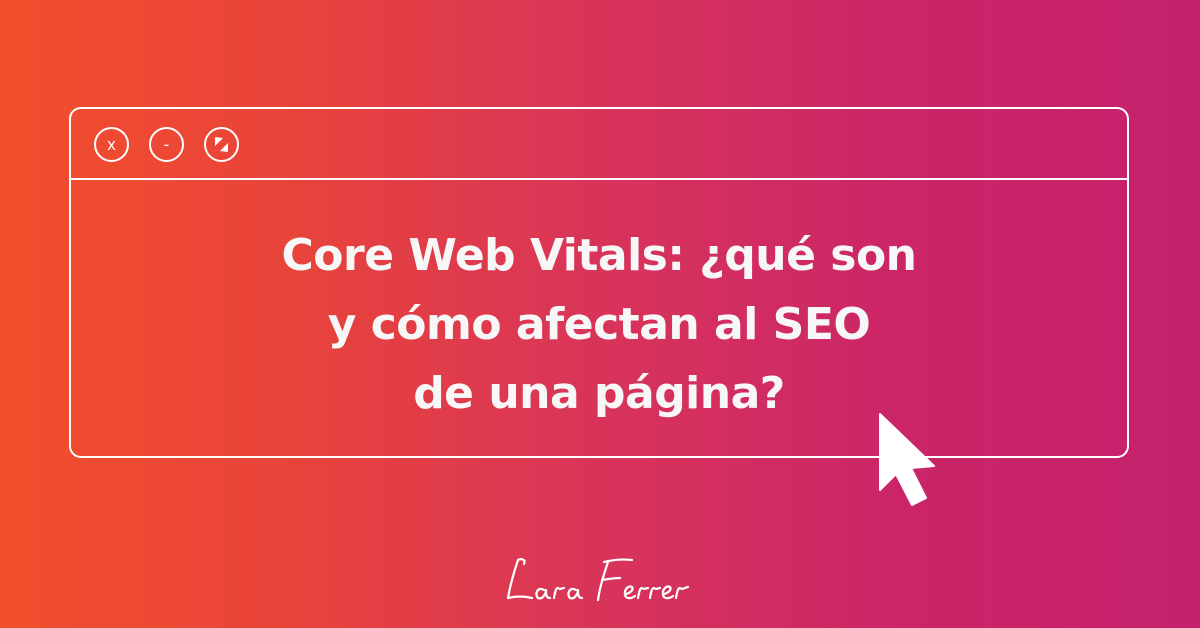 This screenshot has height=628, width=1200. I want to click on headline-line-1: Core Web Vitals: ¿qué son, so click(599, 255).